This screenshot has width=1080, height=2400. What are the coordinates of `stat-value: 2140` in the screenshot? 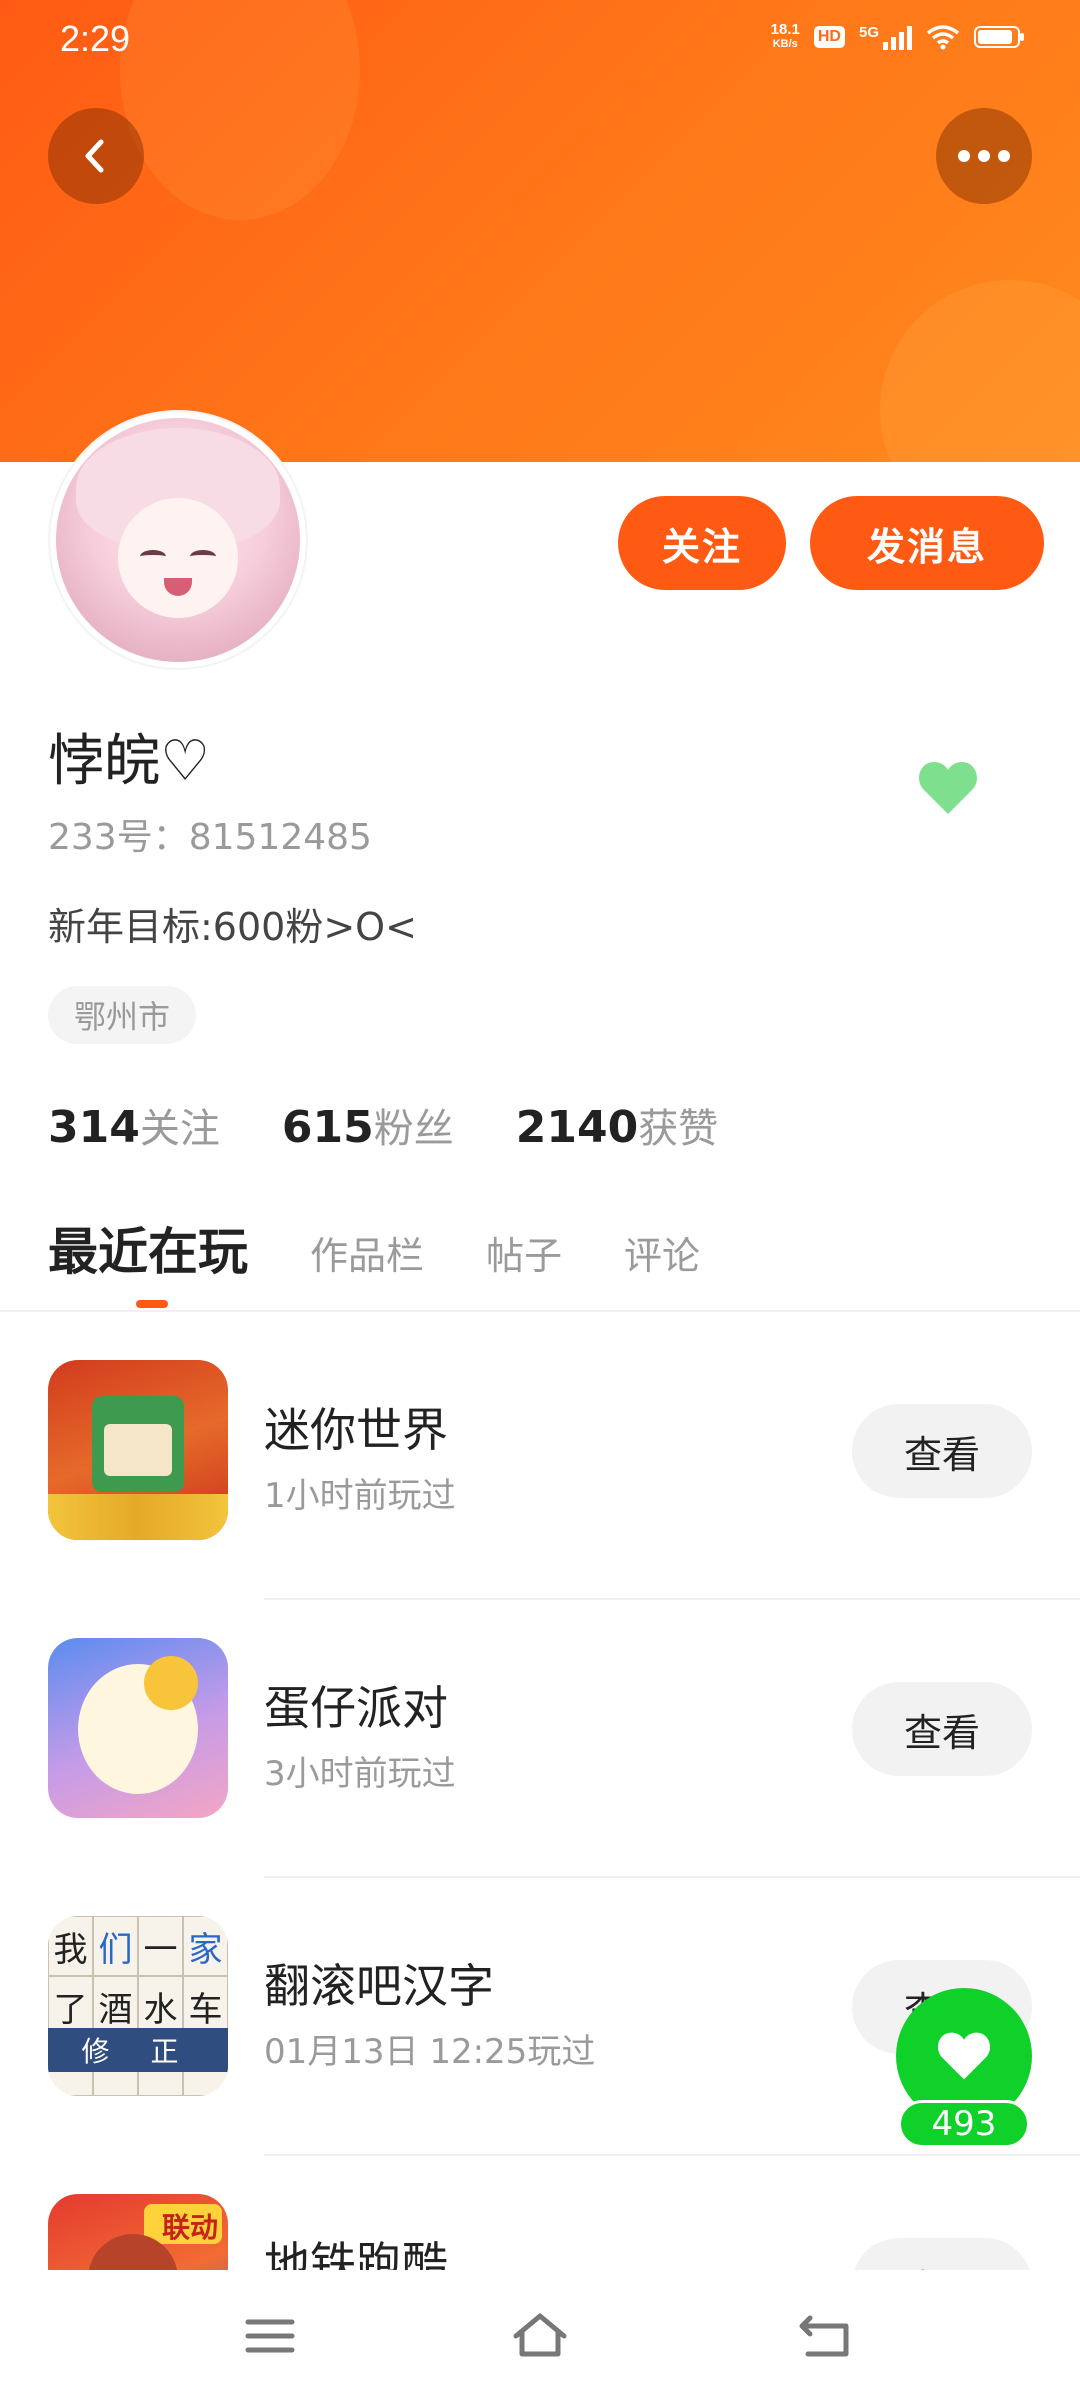 It's located at (577, 1127).